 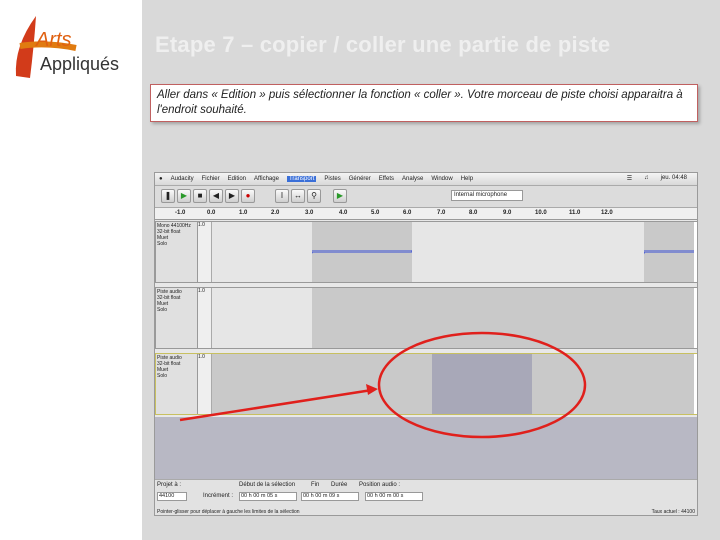 What do you see at coordinates (182, 179) in the screenshot?
I see `menu-audacity: Audacity` at bounding box center [182, 179].